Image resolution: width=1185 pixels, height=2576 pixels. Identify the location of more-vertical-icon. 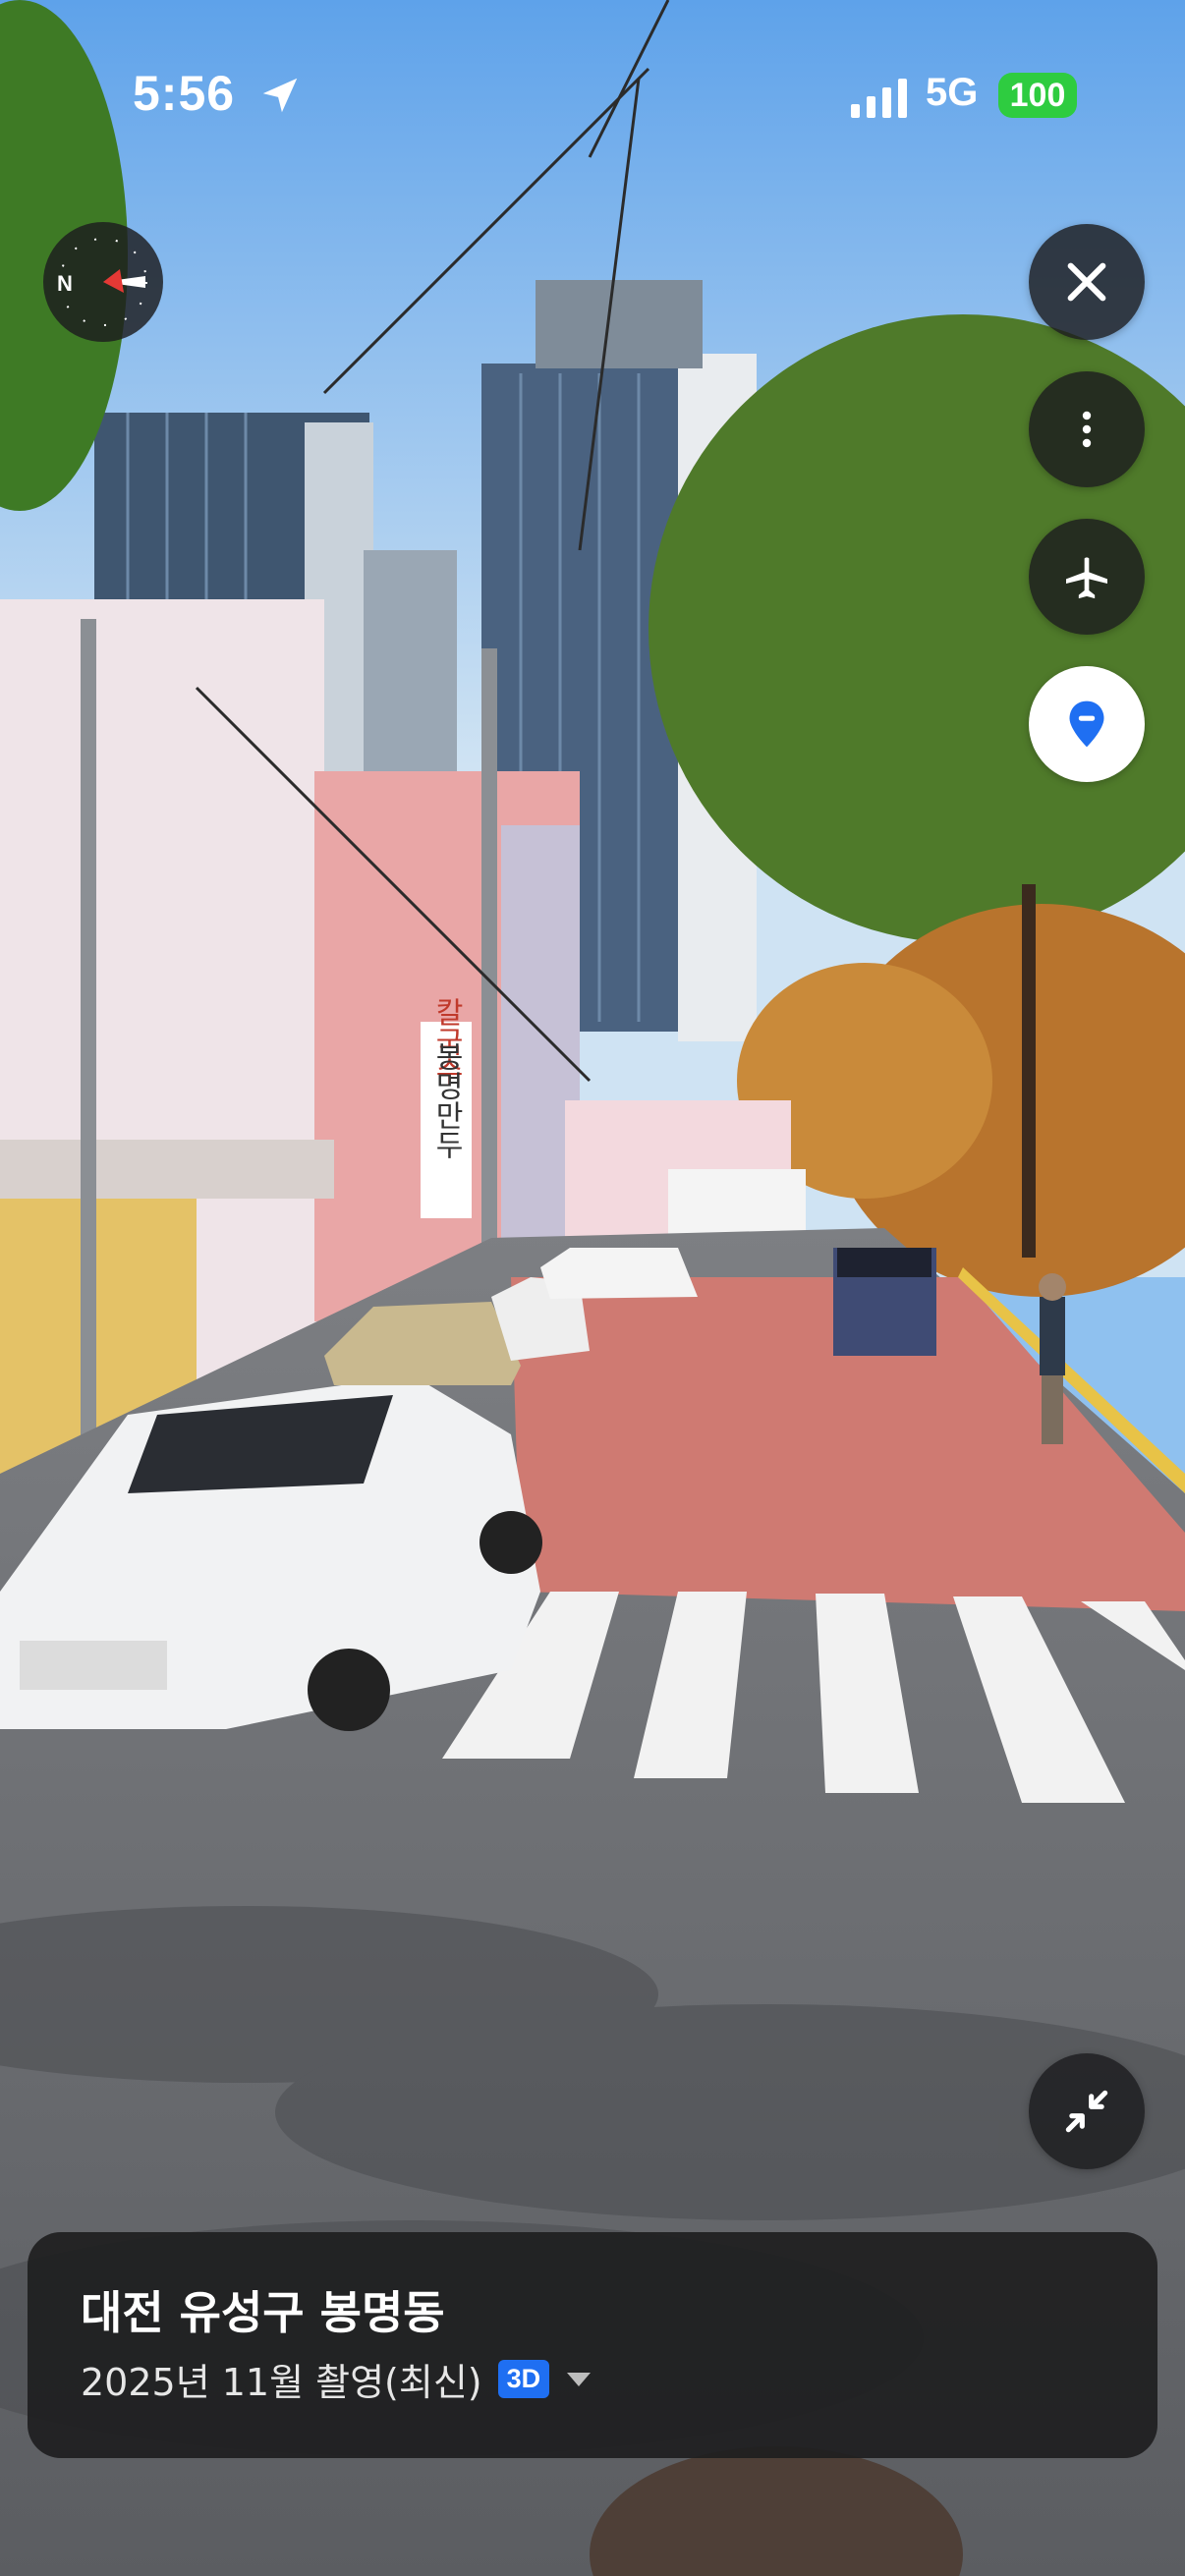
(1087, 429).